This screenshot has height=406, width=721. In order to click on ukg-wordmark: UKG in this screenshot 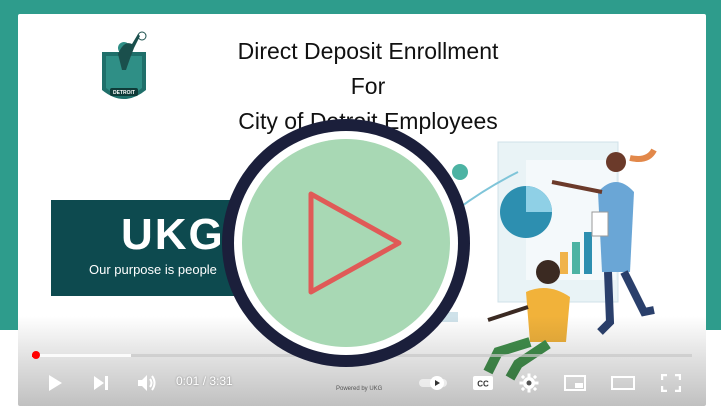, I will do `click(173, 234)`.